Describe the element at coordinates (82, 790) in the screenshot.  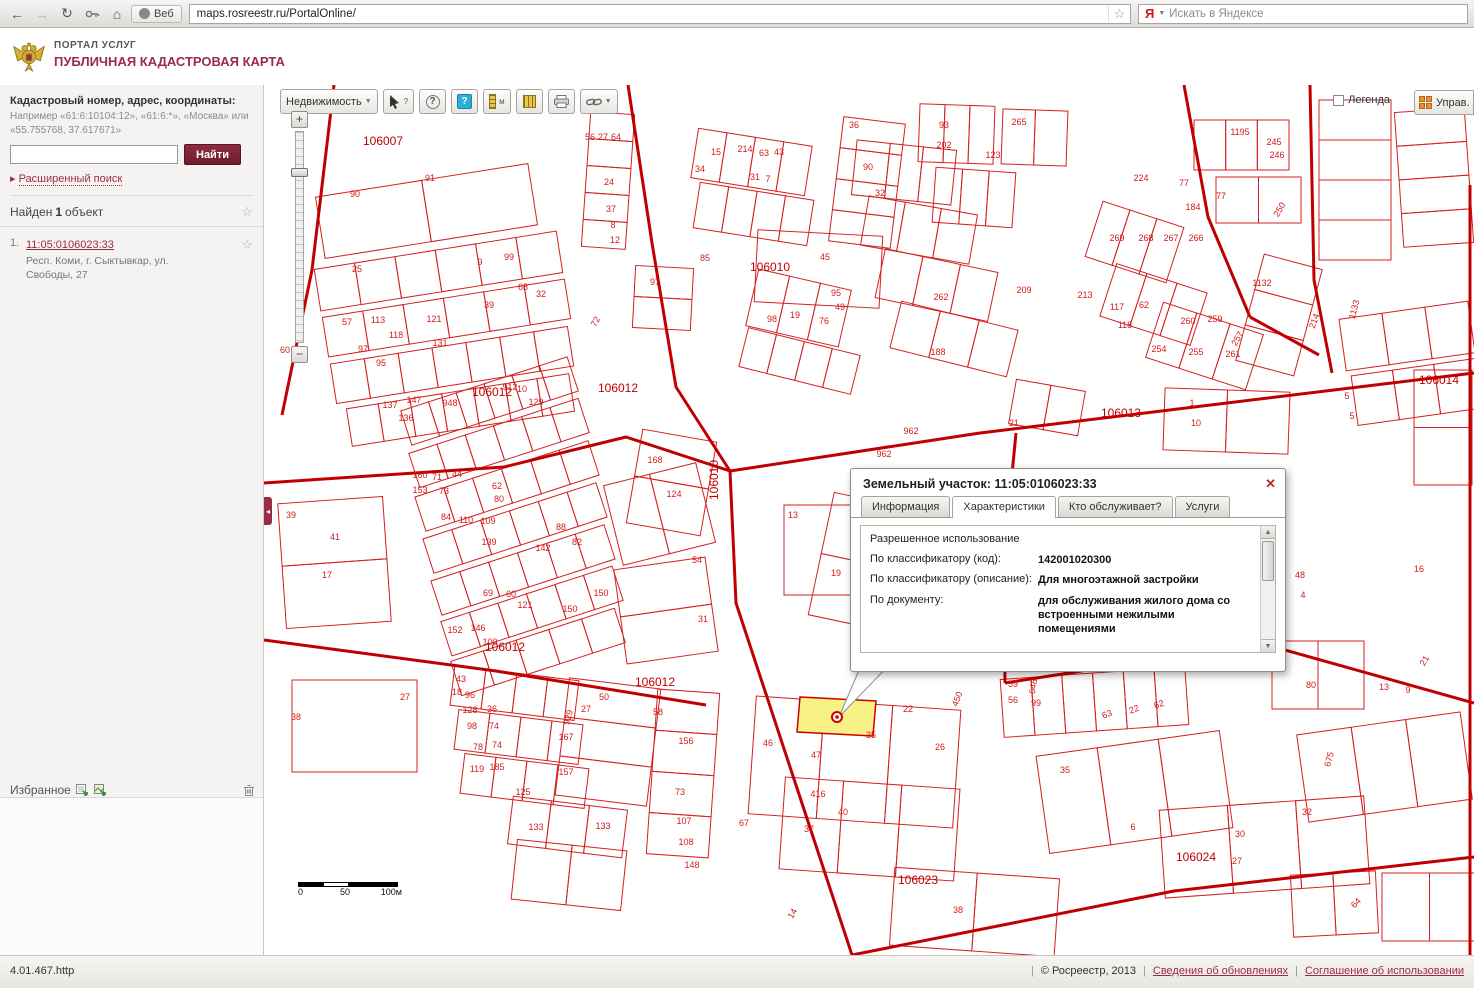
I see `export-excel-icon` at that location.